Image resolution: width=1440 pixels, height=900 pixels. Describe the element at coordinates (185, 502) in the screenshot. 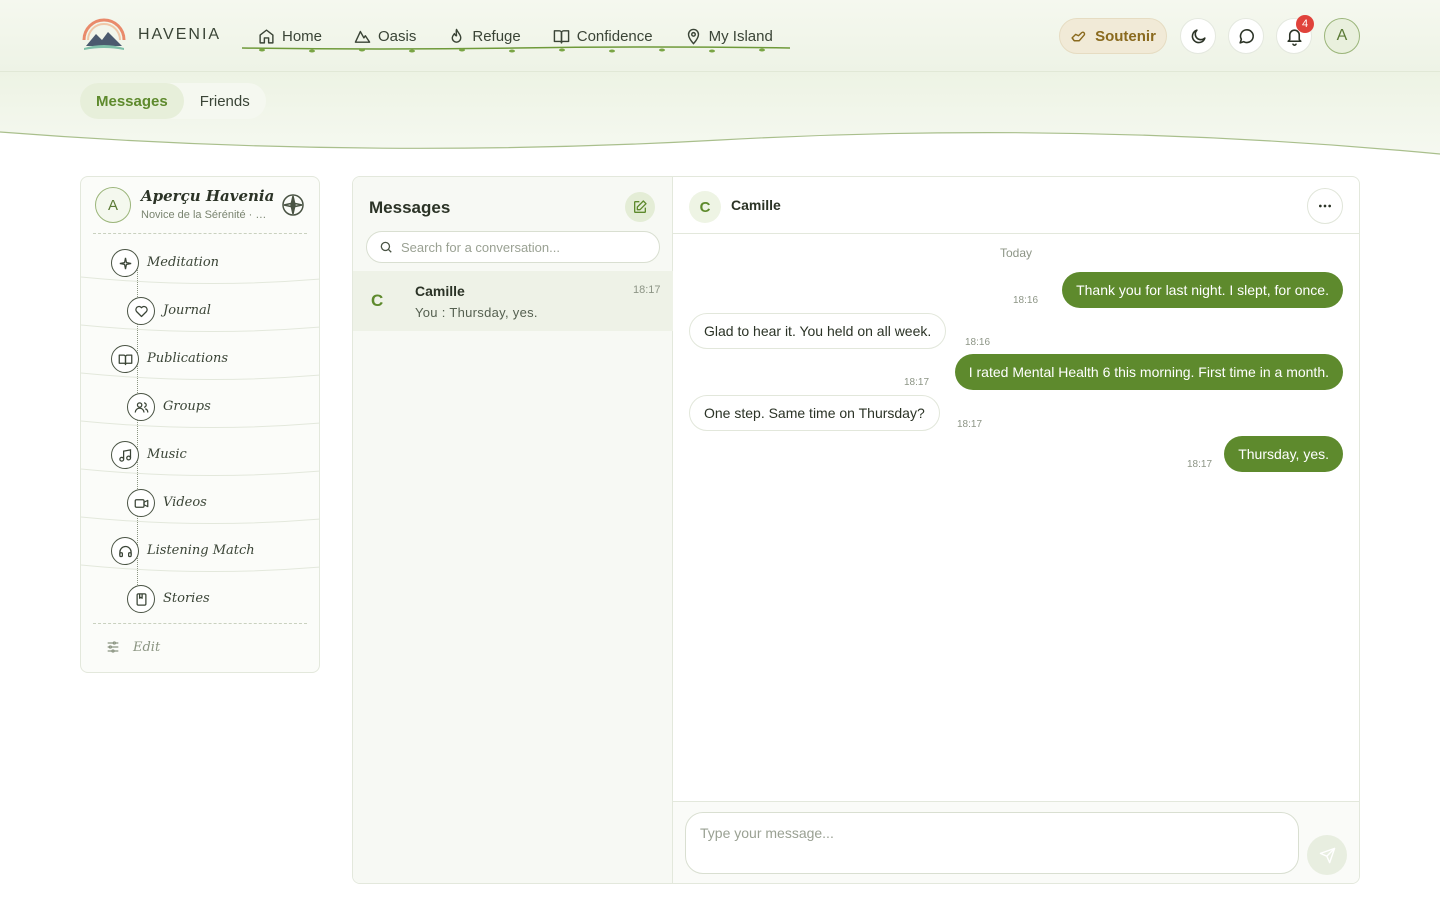

I see `sidebar-item-label: Videos` at that location.